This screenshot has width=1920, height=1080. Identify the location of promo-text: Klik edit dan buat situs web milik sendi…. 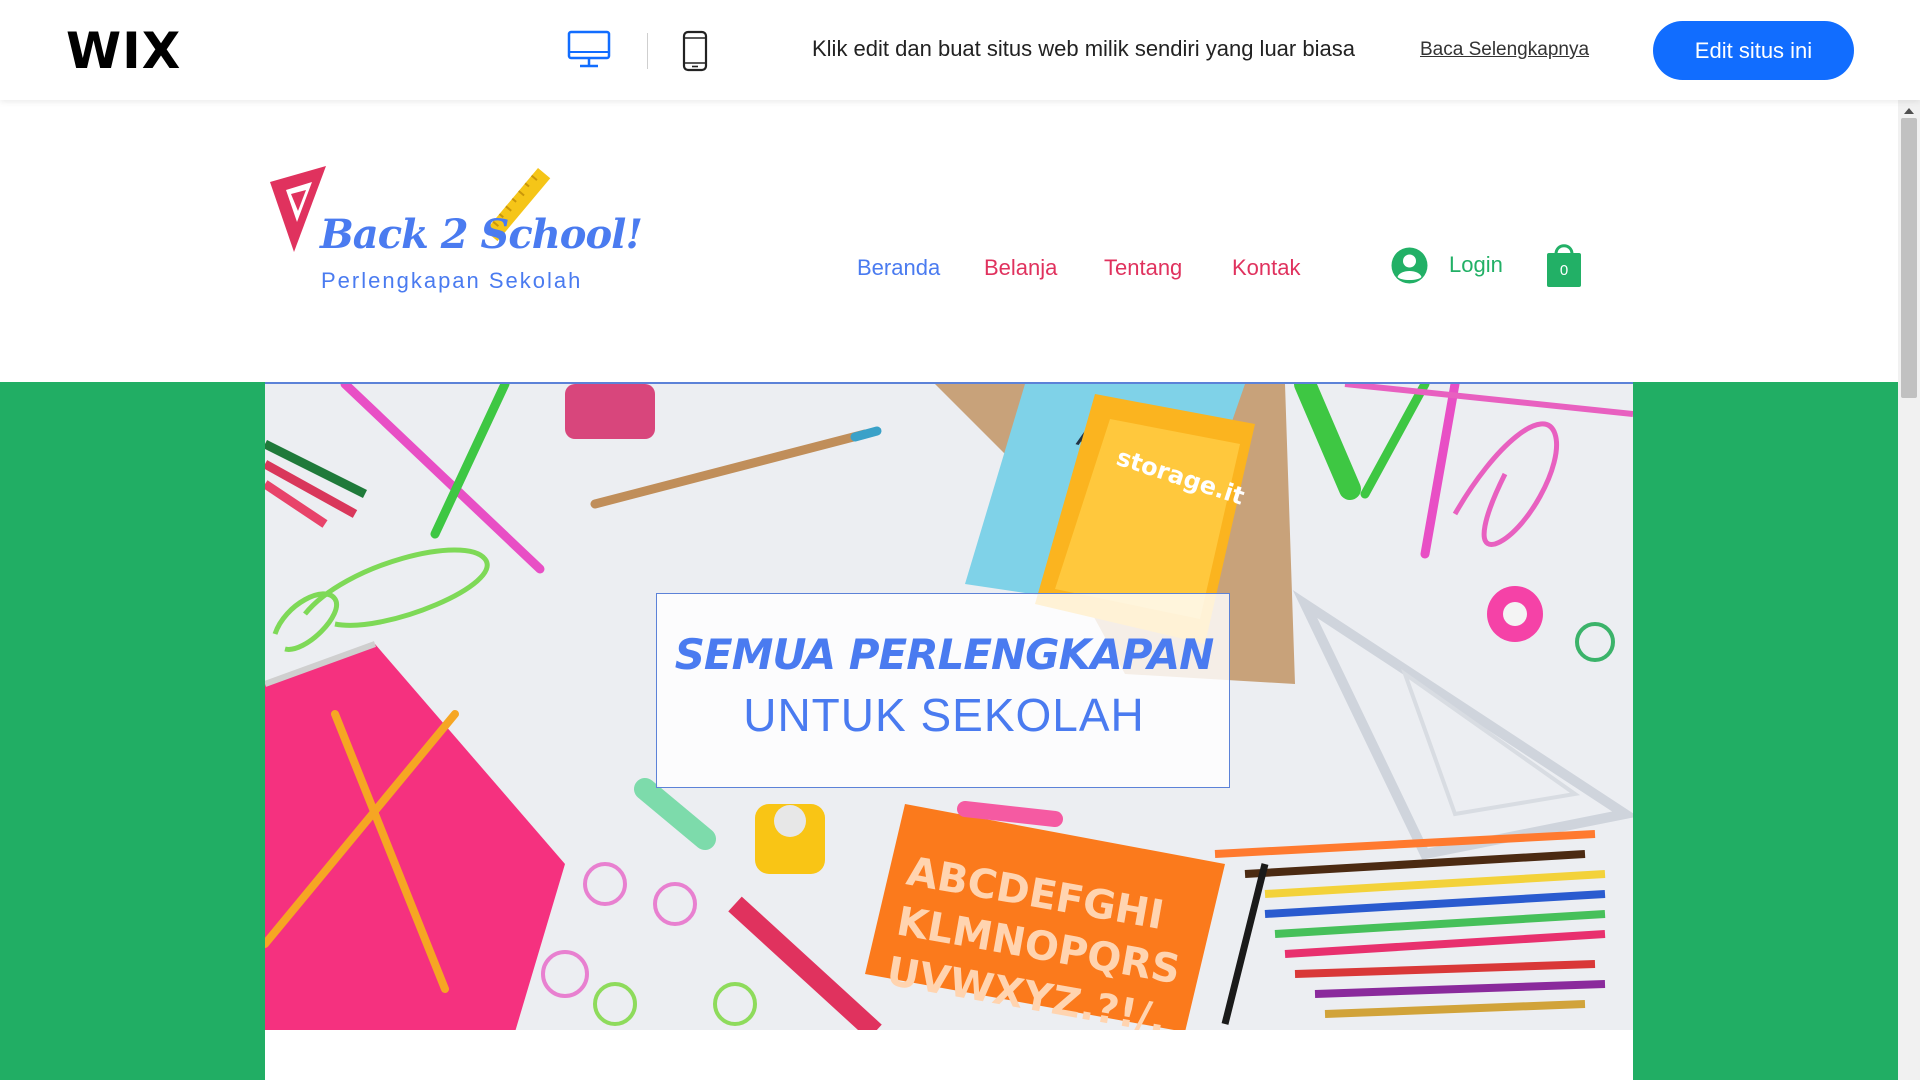
(1083, 48).